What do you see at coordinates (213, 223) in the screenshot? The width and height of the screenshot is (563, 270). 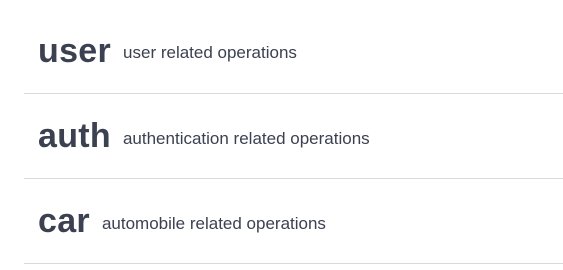 I see `tag-description: automobile related operations` at bounding box center [213, 223].